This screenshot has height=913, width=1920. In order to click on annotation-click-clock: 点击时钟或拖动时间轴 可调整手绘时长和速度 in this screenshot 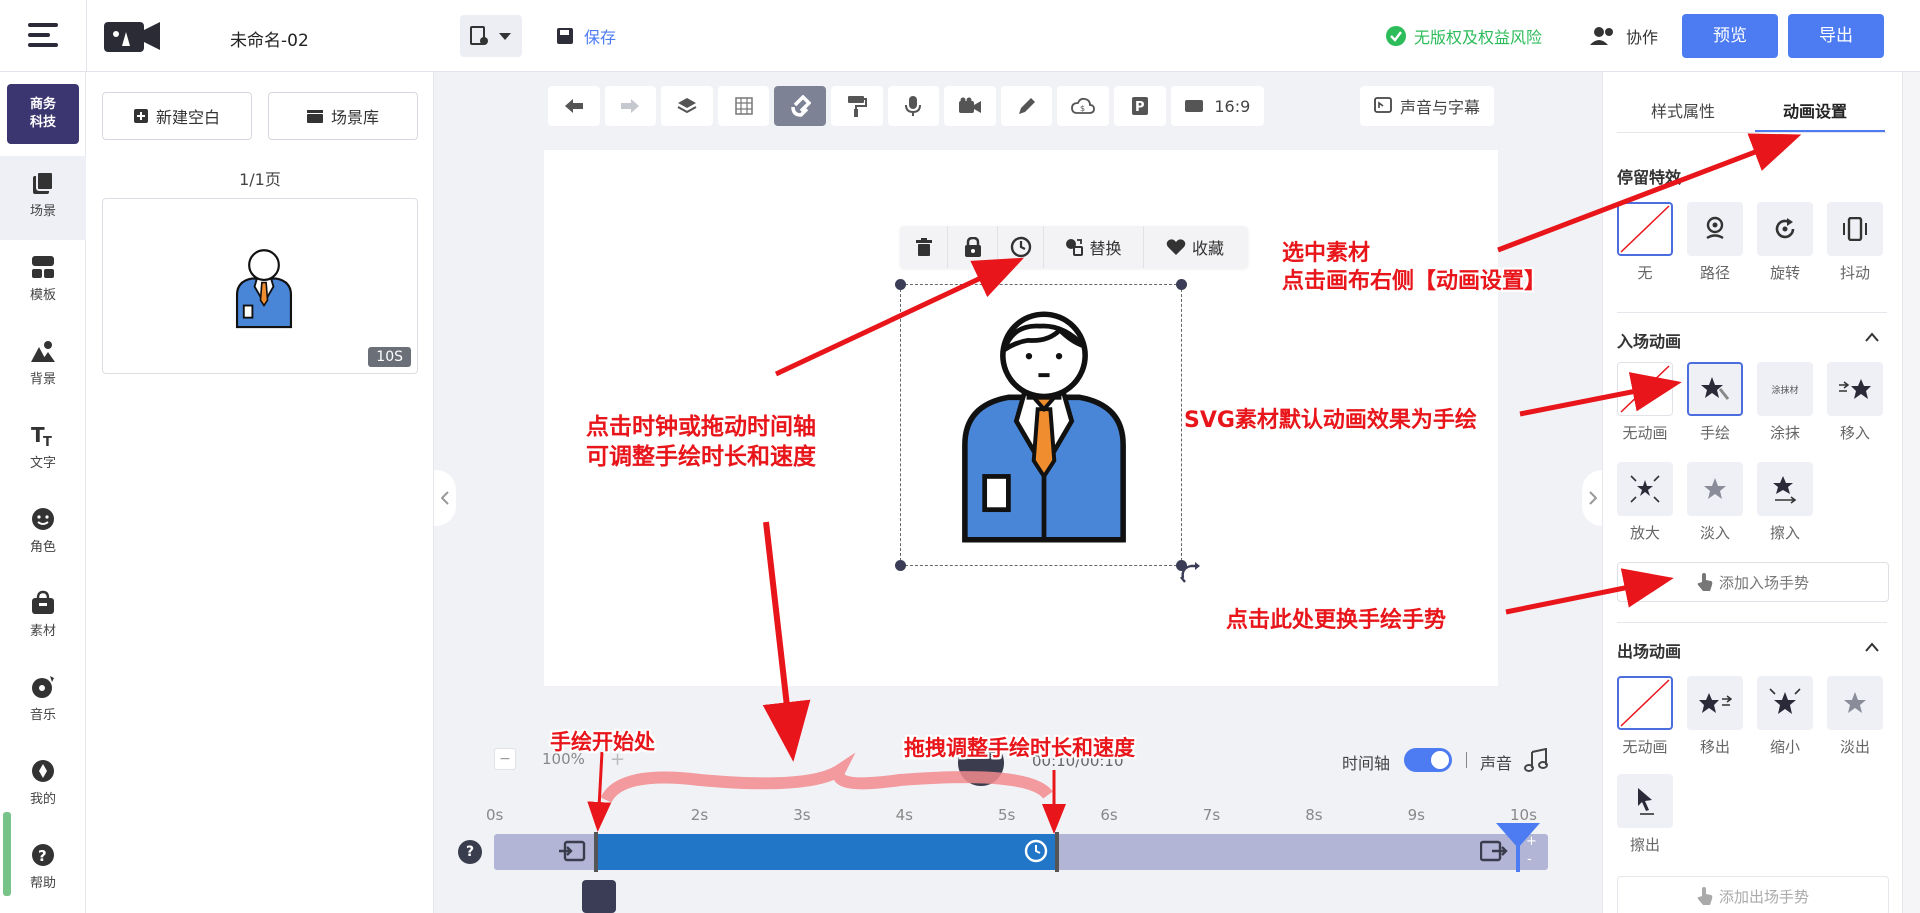, I will do `click(701, 442)`.